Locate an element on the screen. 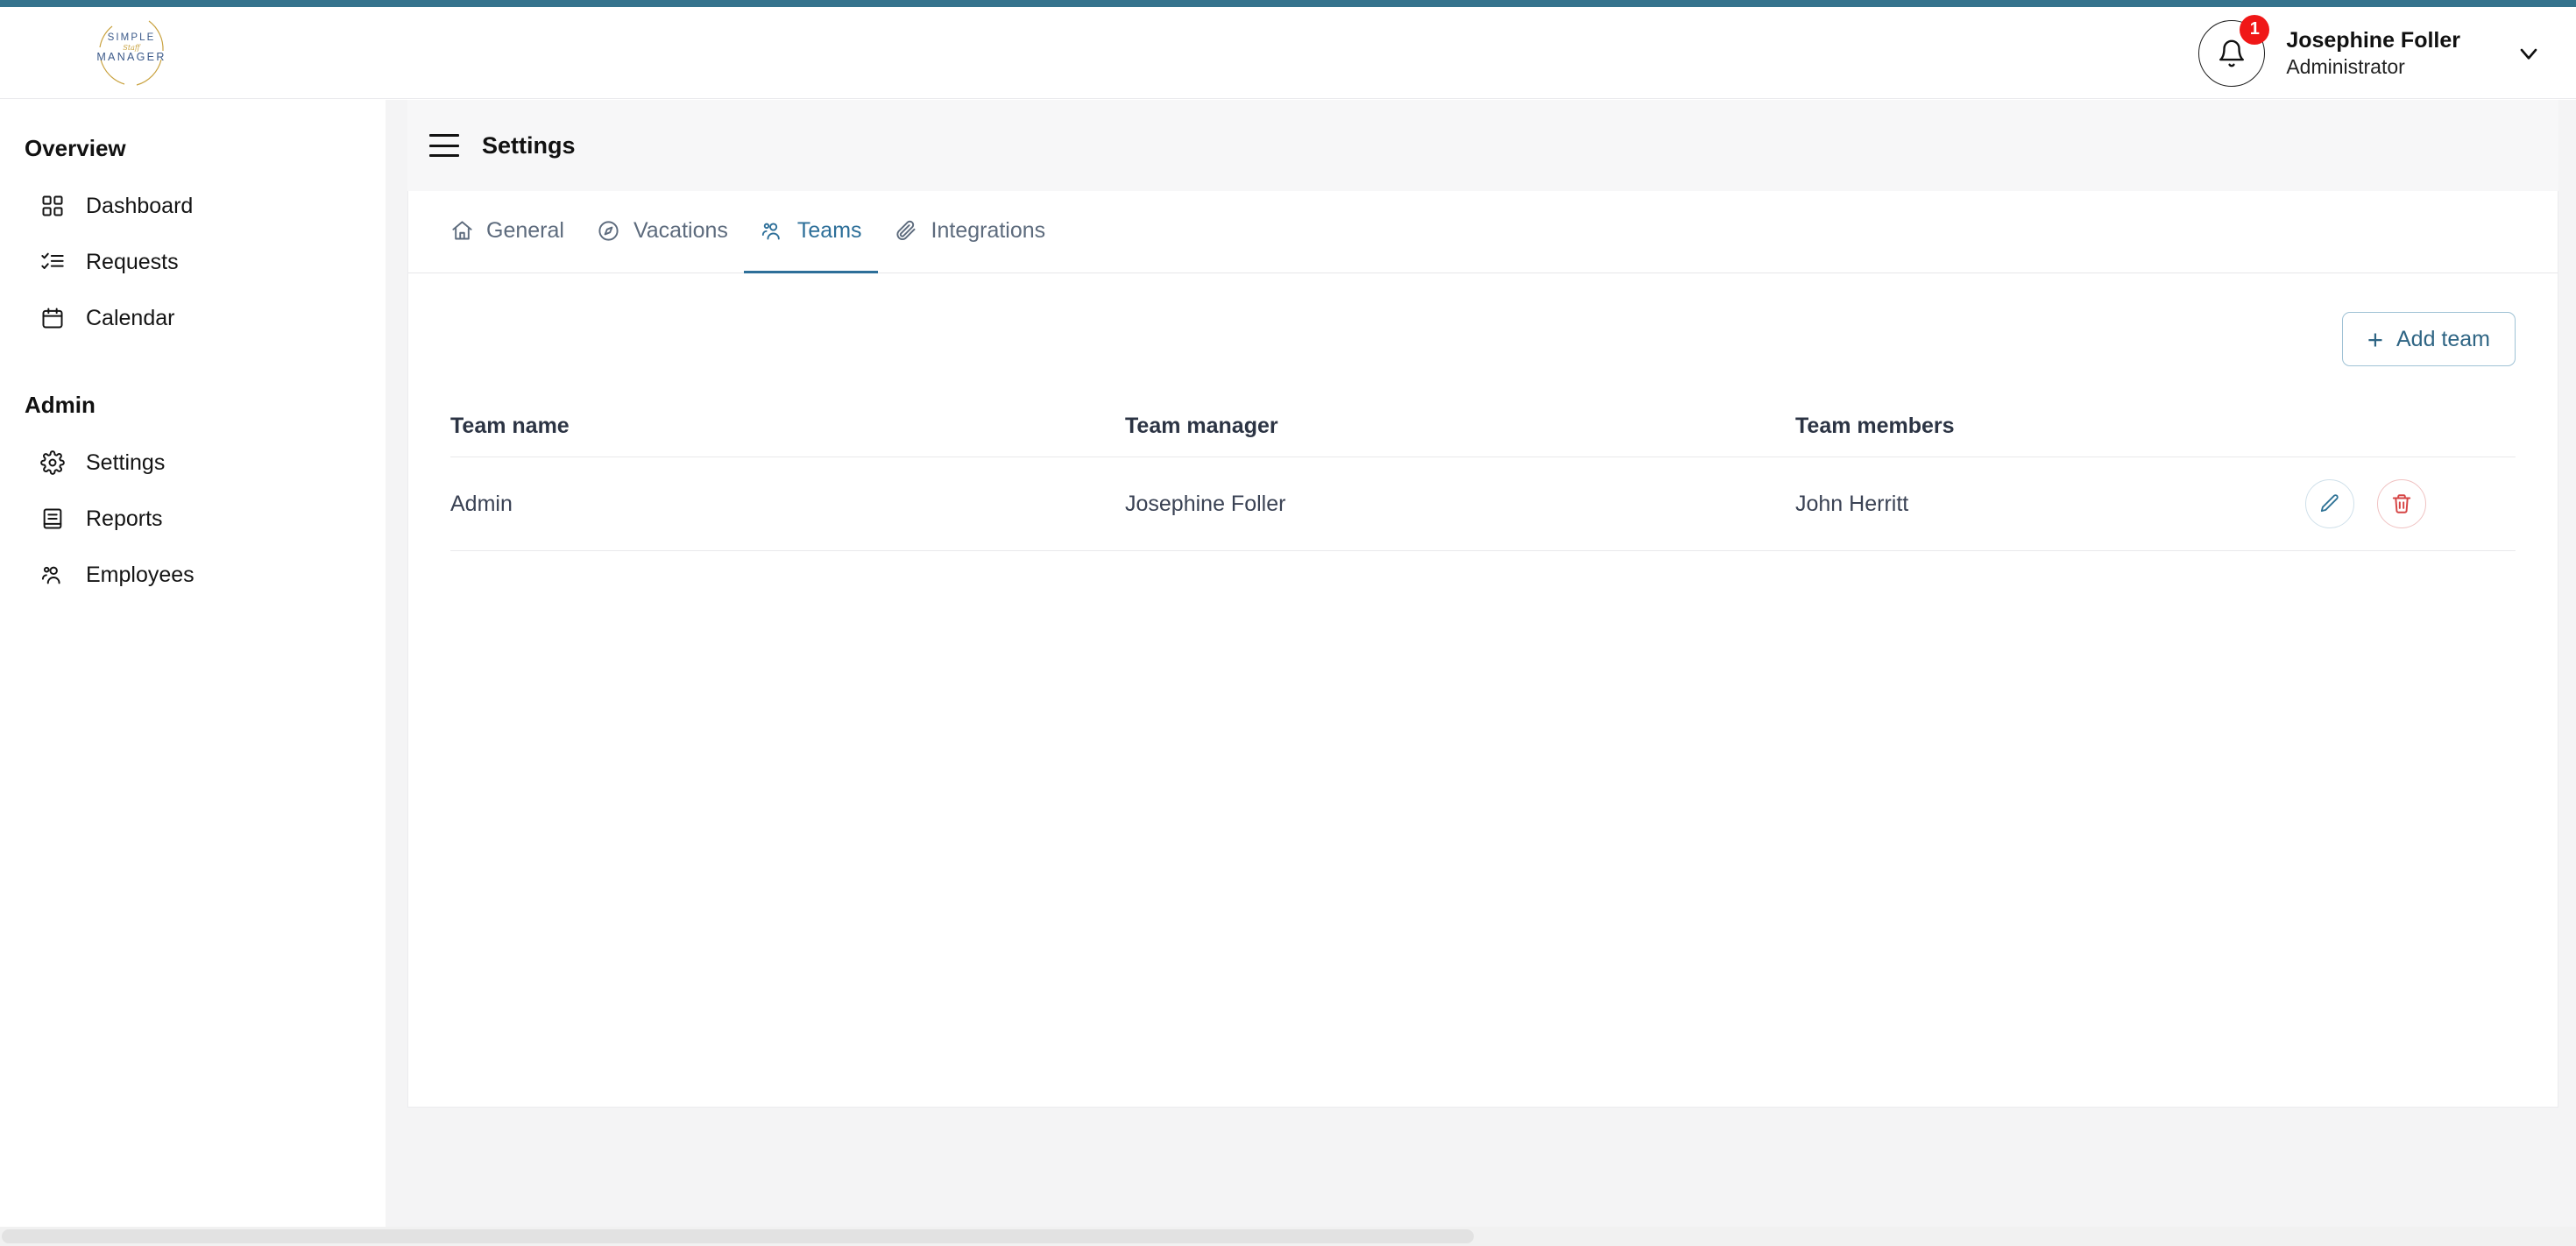  add-team-button: + Add team is located at coordinates (2428, 339).